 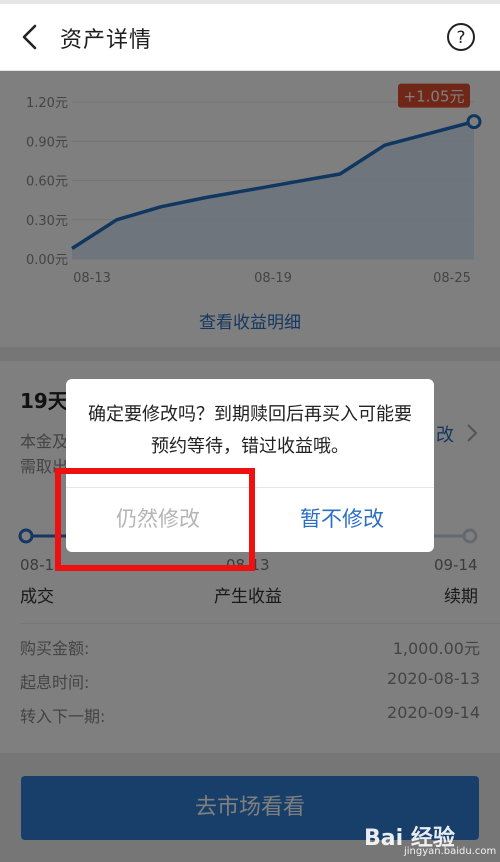 I want to click on back-arrow-icon, so click(x=31, y=37).